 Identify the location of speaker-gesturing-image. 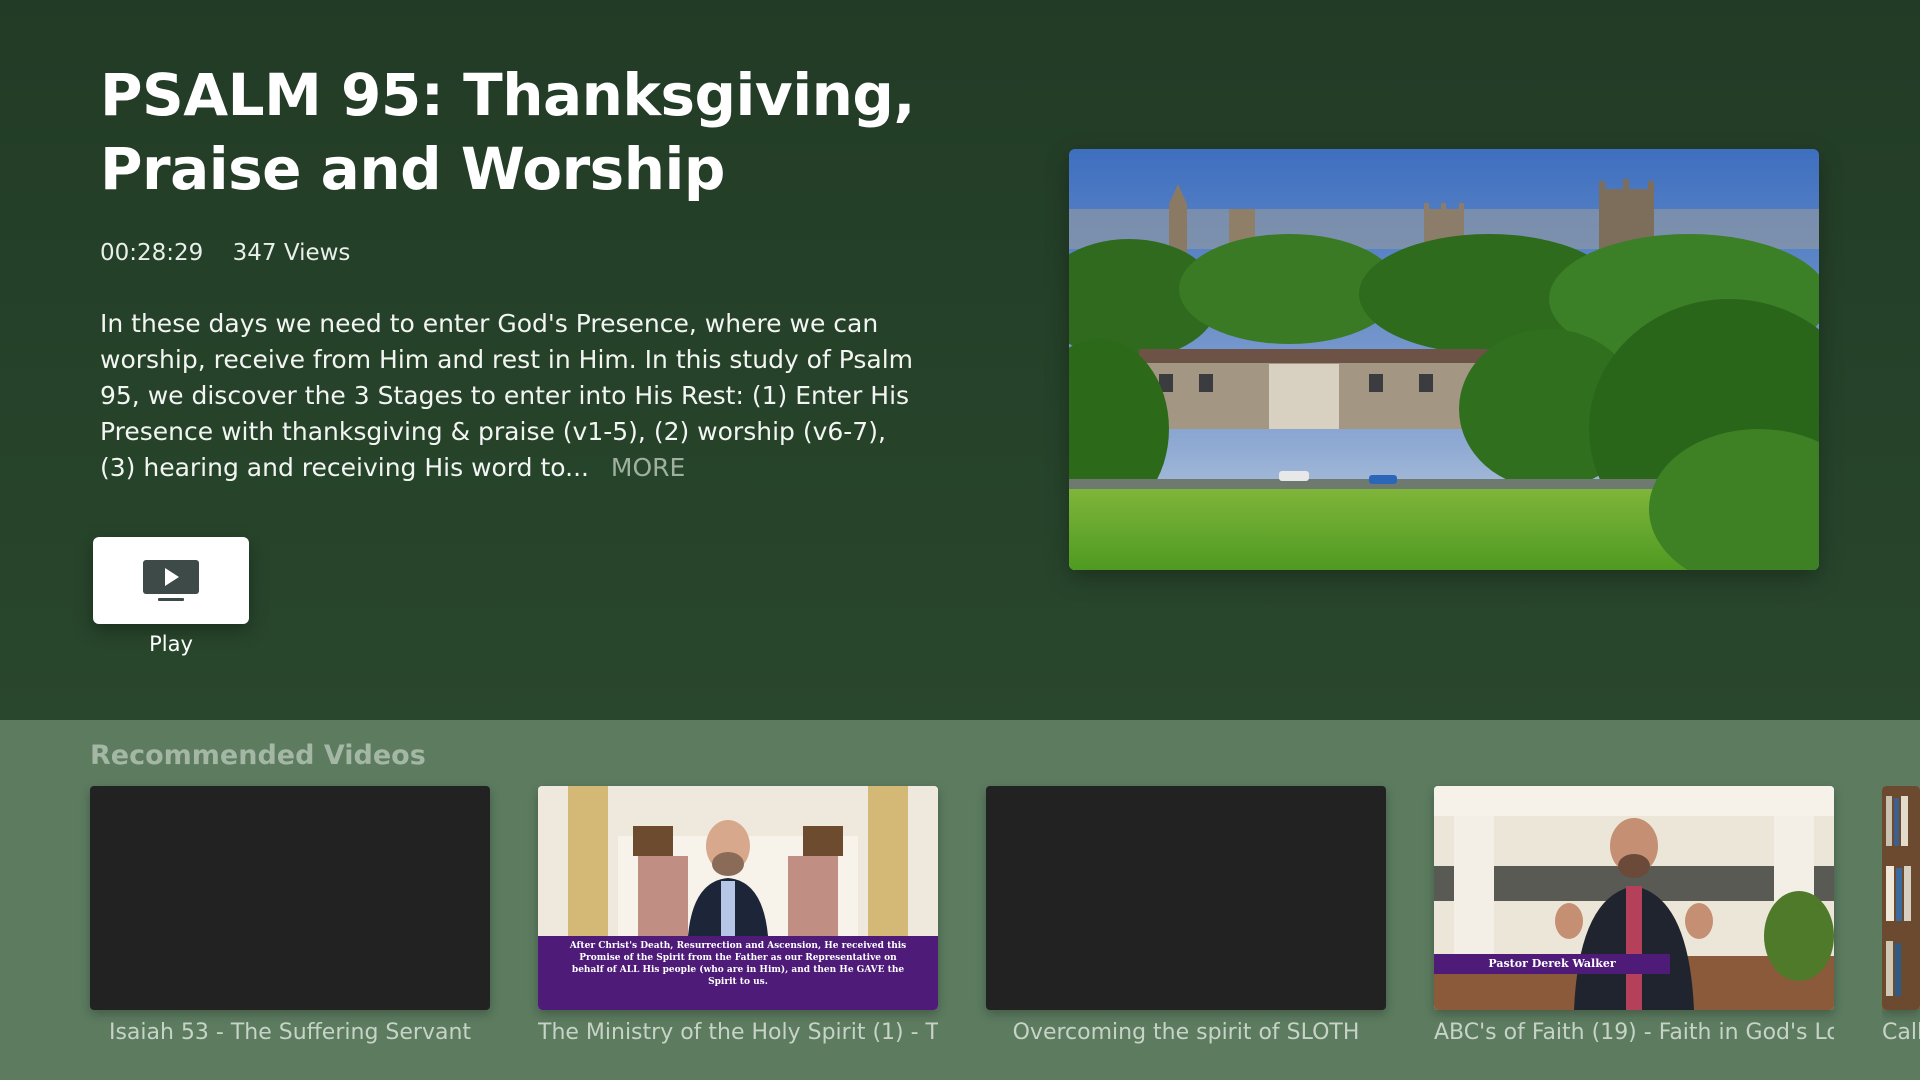
(1634, 898).